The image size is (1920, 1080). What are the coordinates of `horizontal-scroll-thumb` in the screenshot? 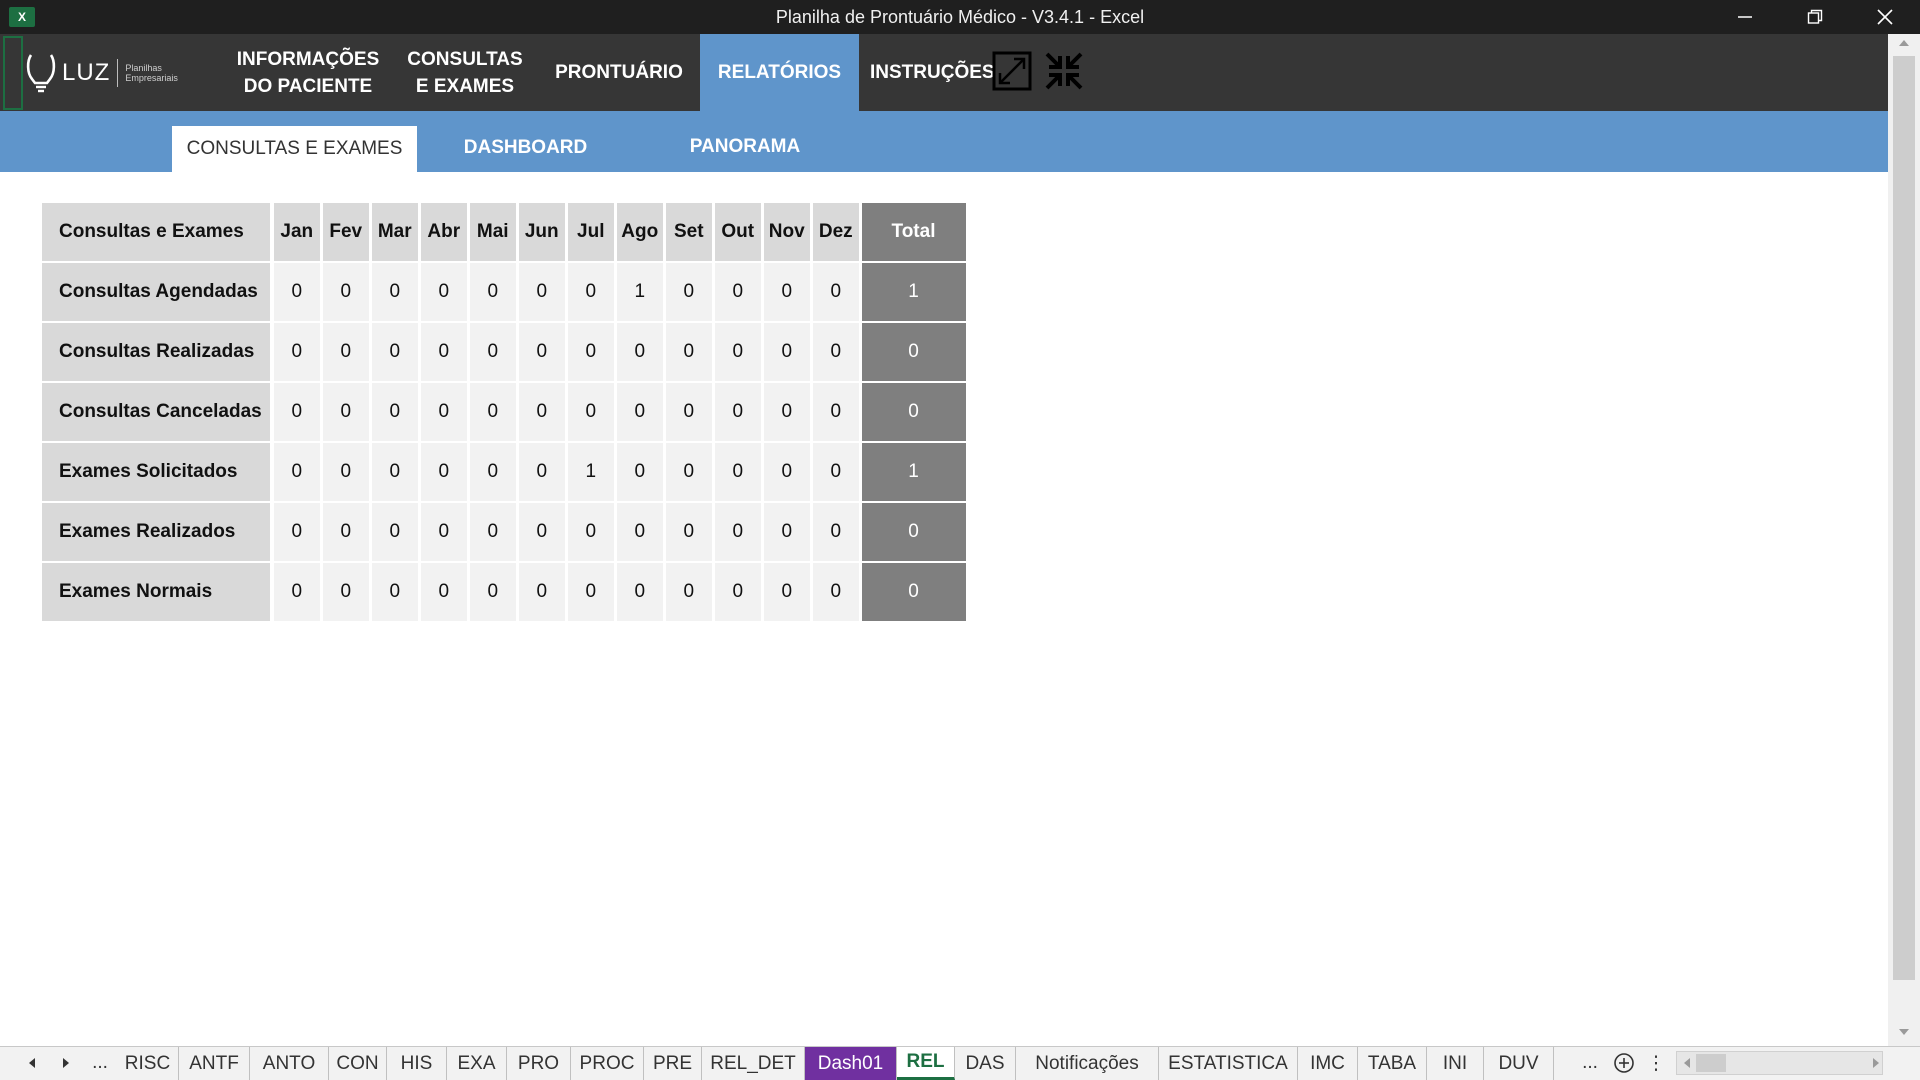 It's located at (1711, 1063).